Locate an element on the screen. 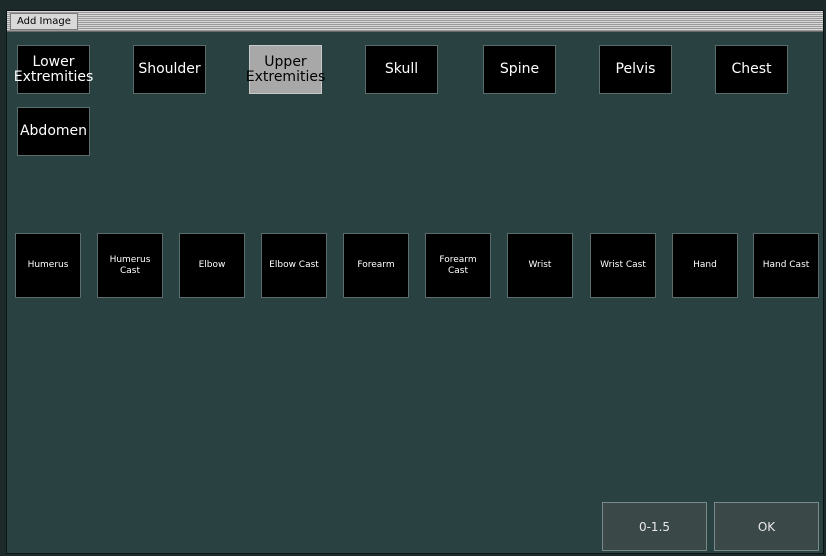 The height and width of the screenshot is (556, 826). view-hand: Hand is located at coordinates (705, 265).